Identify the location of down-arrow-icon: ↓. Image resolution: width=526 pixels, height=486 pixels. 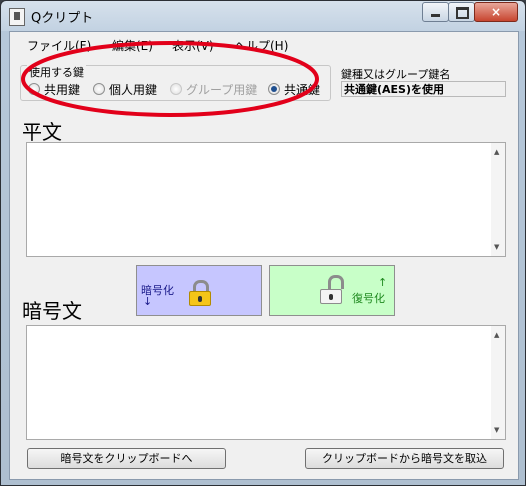
(148, 301).